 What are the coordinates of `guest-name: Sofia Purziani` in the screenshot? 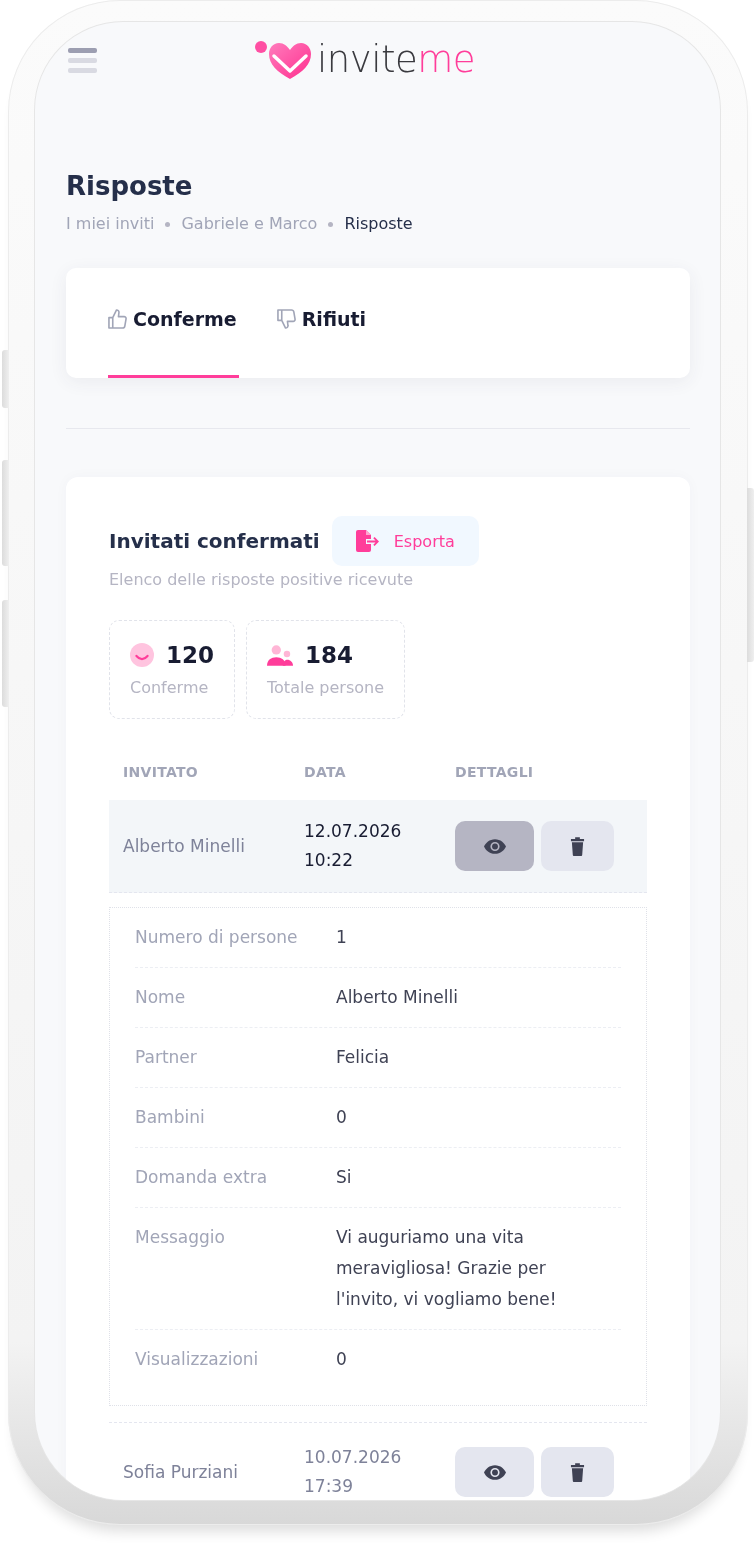 It's located at (180, 1472).